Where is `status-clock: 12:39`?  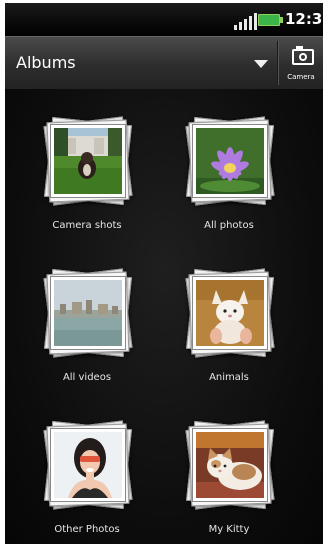 status-clock: 12:39 is located at coordinates (304, 19).